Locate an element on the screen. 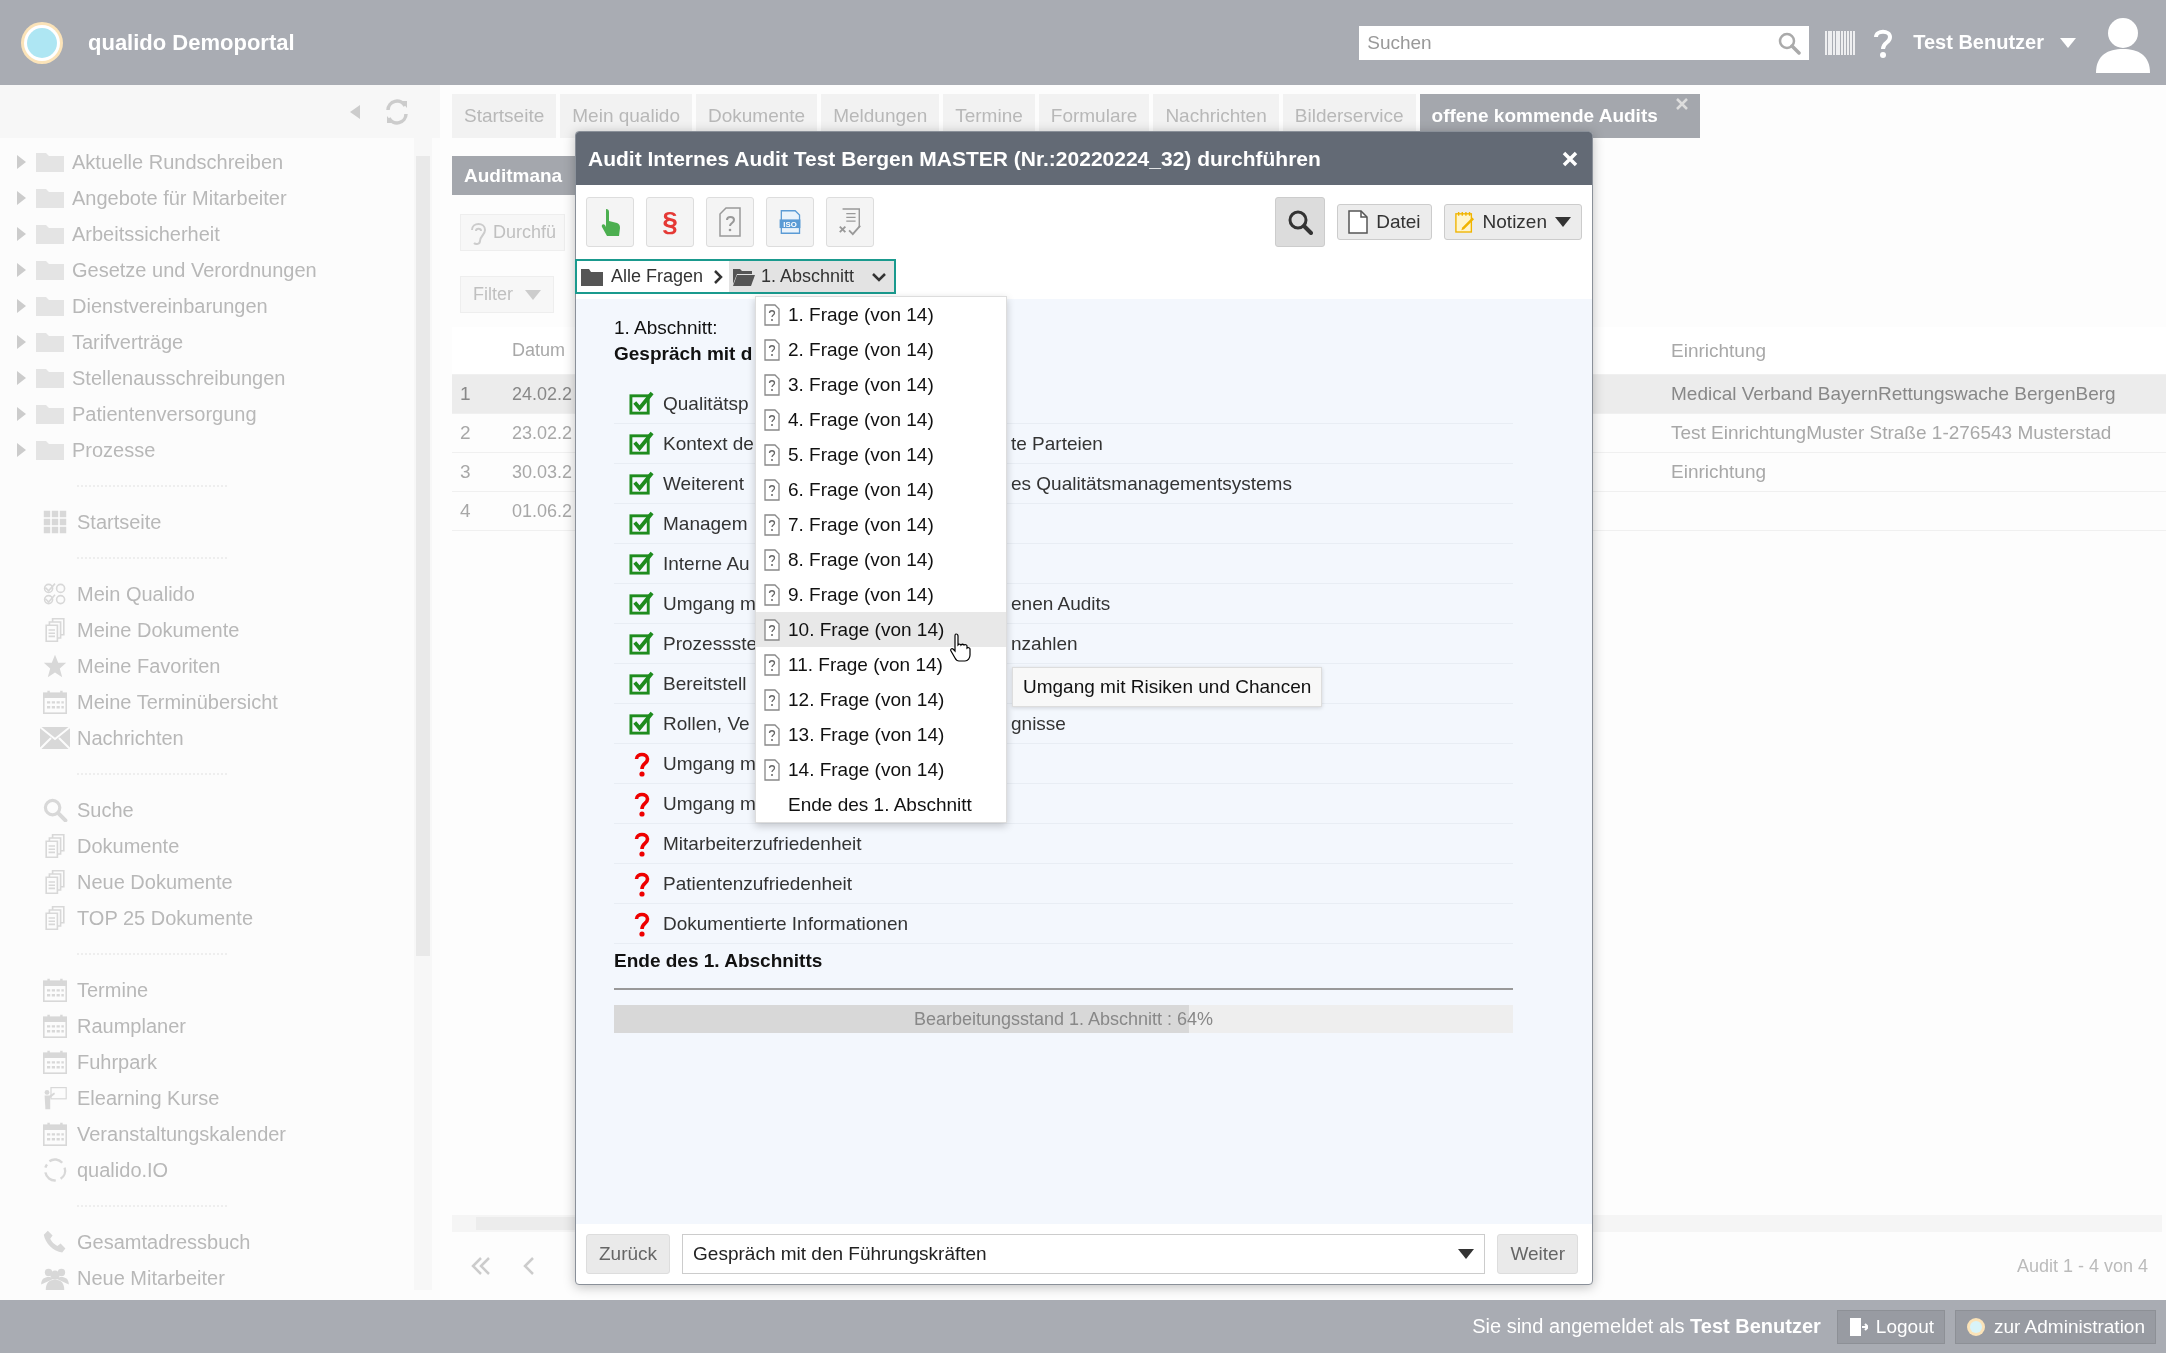 Image resolution: width=2166 pixels, height=1353 pixels. question-text: Bereitstell is located at coordinates (705, 683).